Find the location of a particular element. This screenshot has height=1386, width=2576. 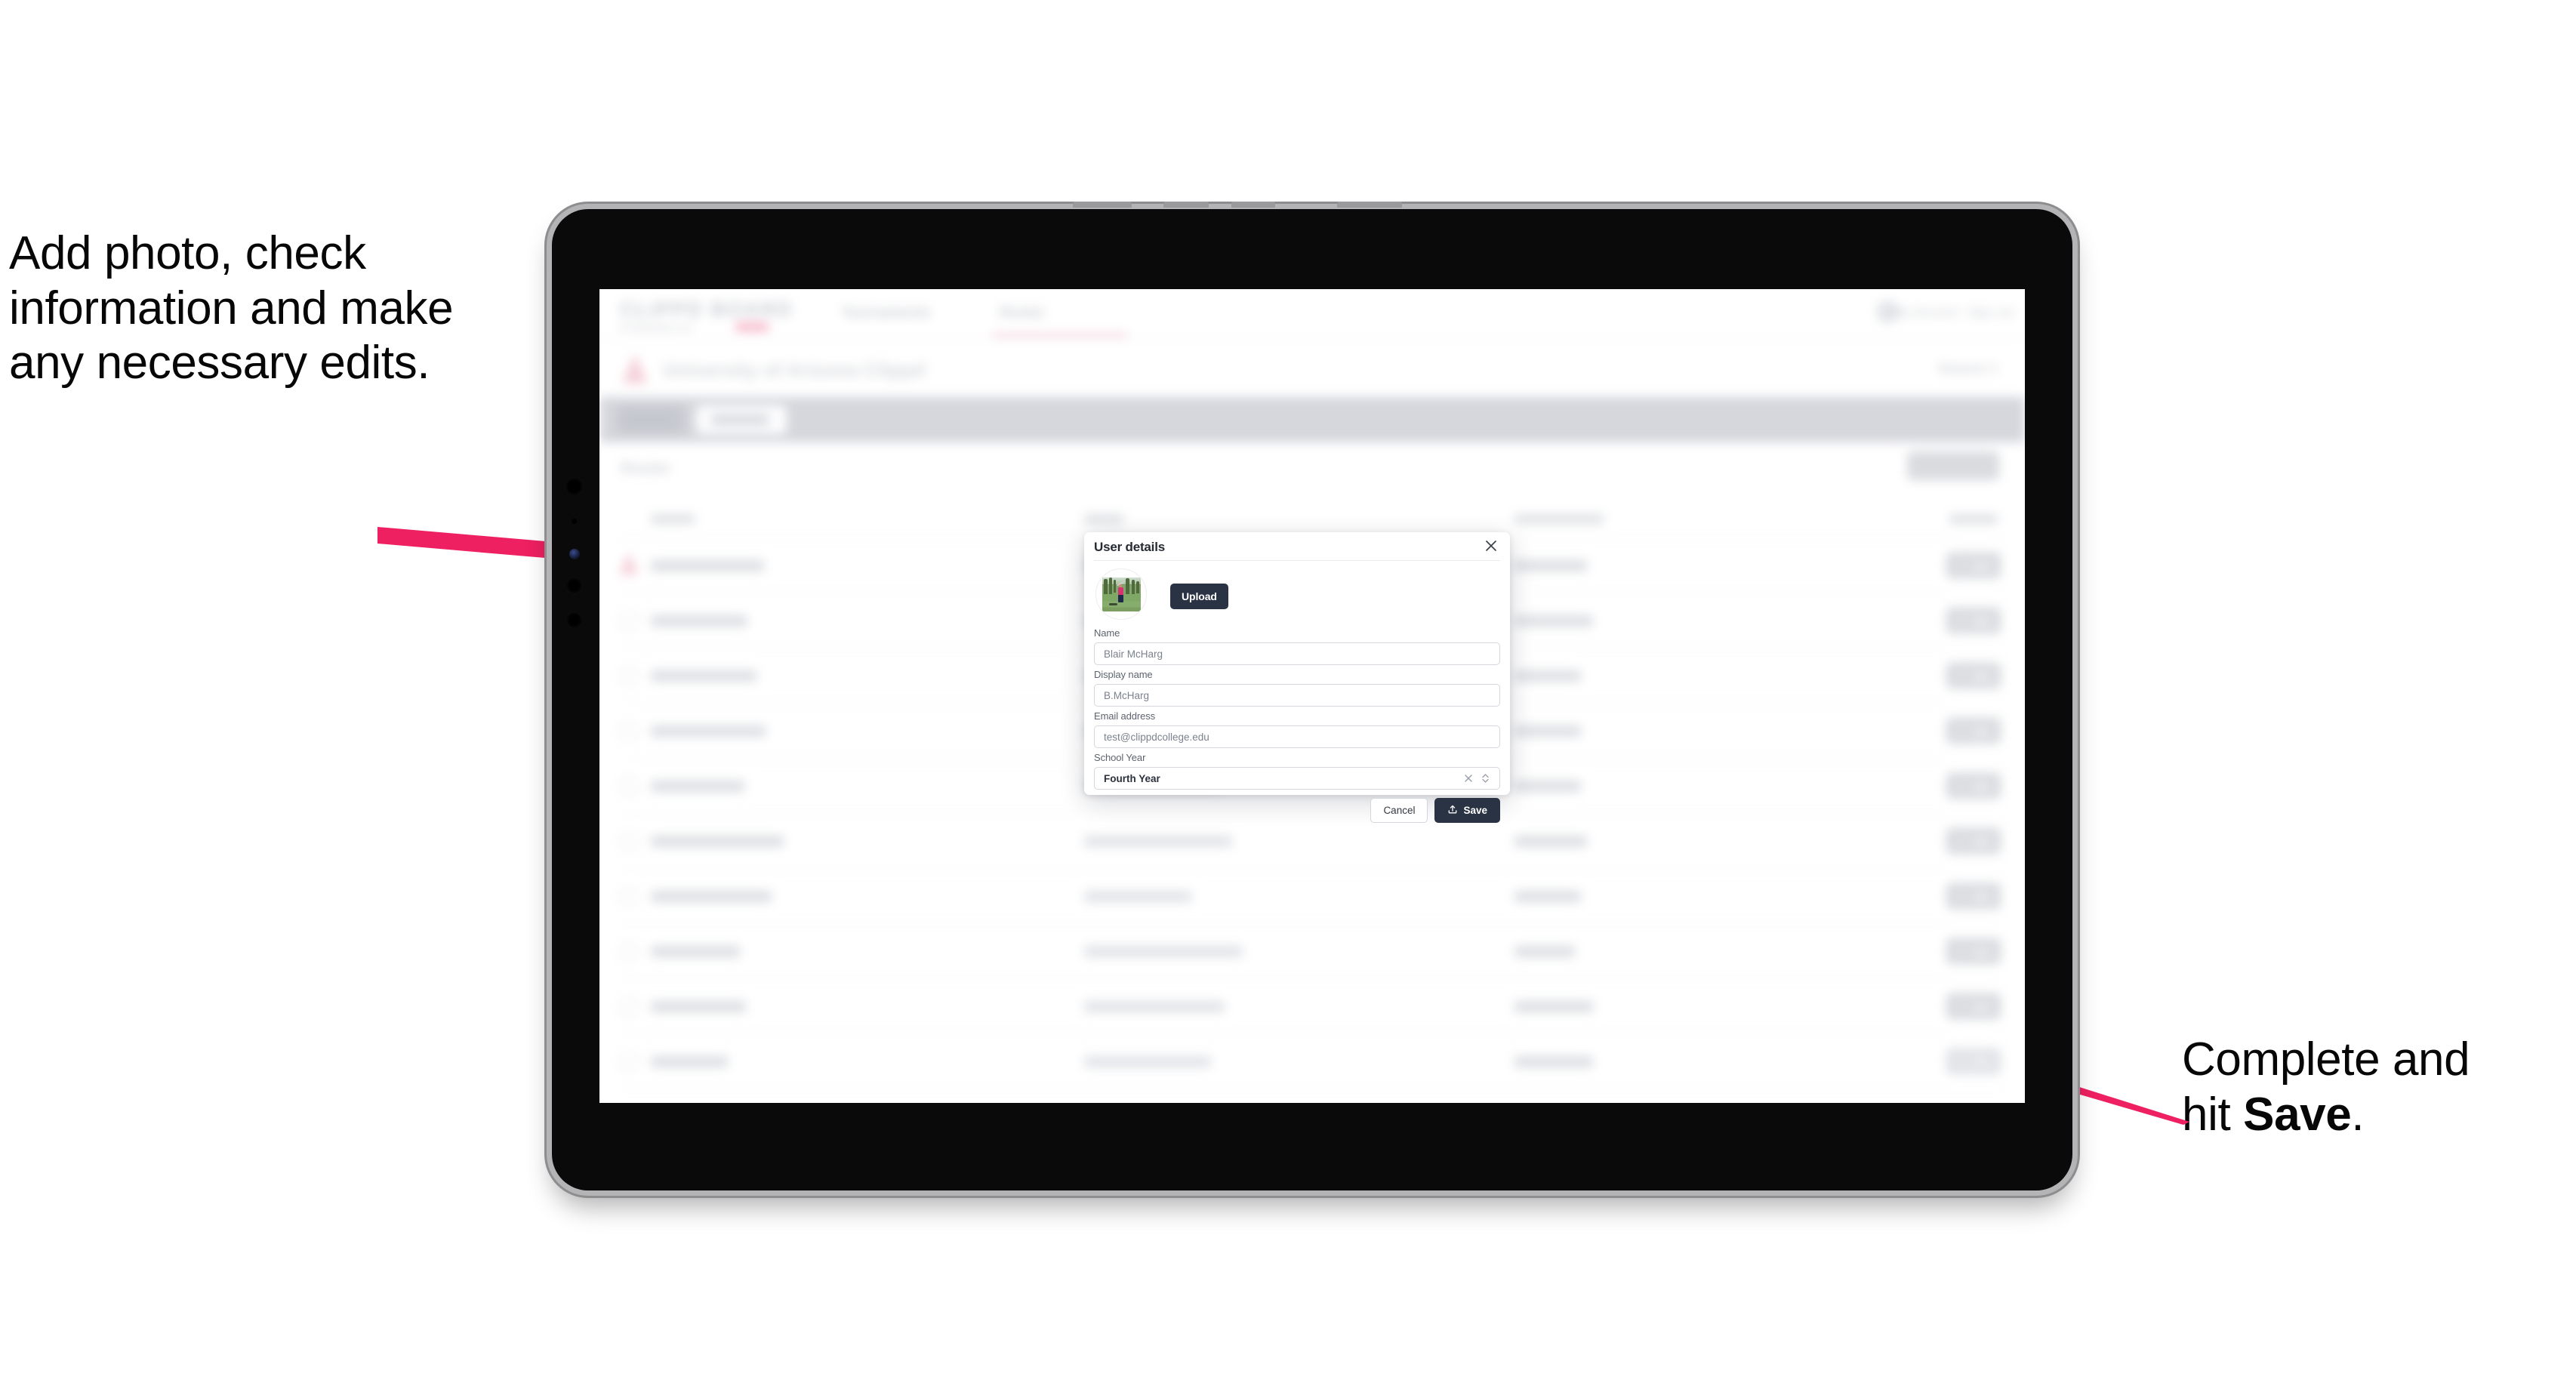

name-input is located at coordinates (1297, 653).